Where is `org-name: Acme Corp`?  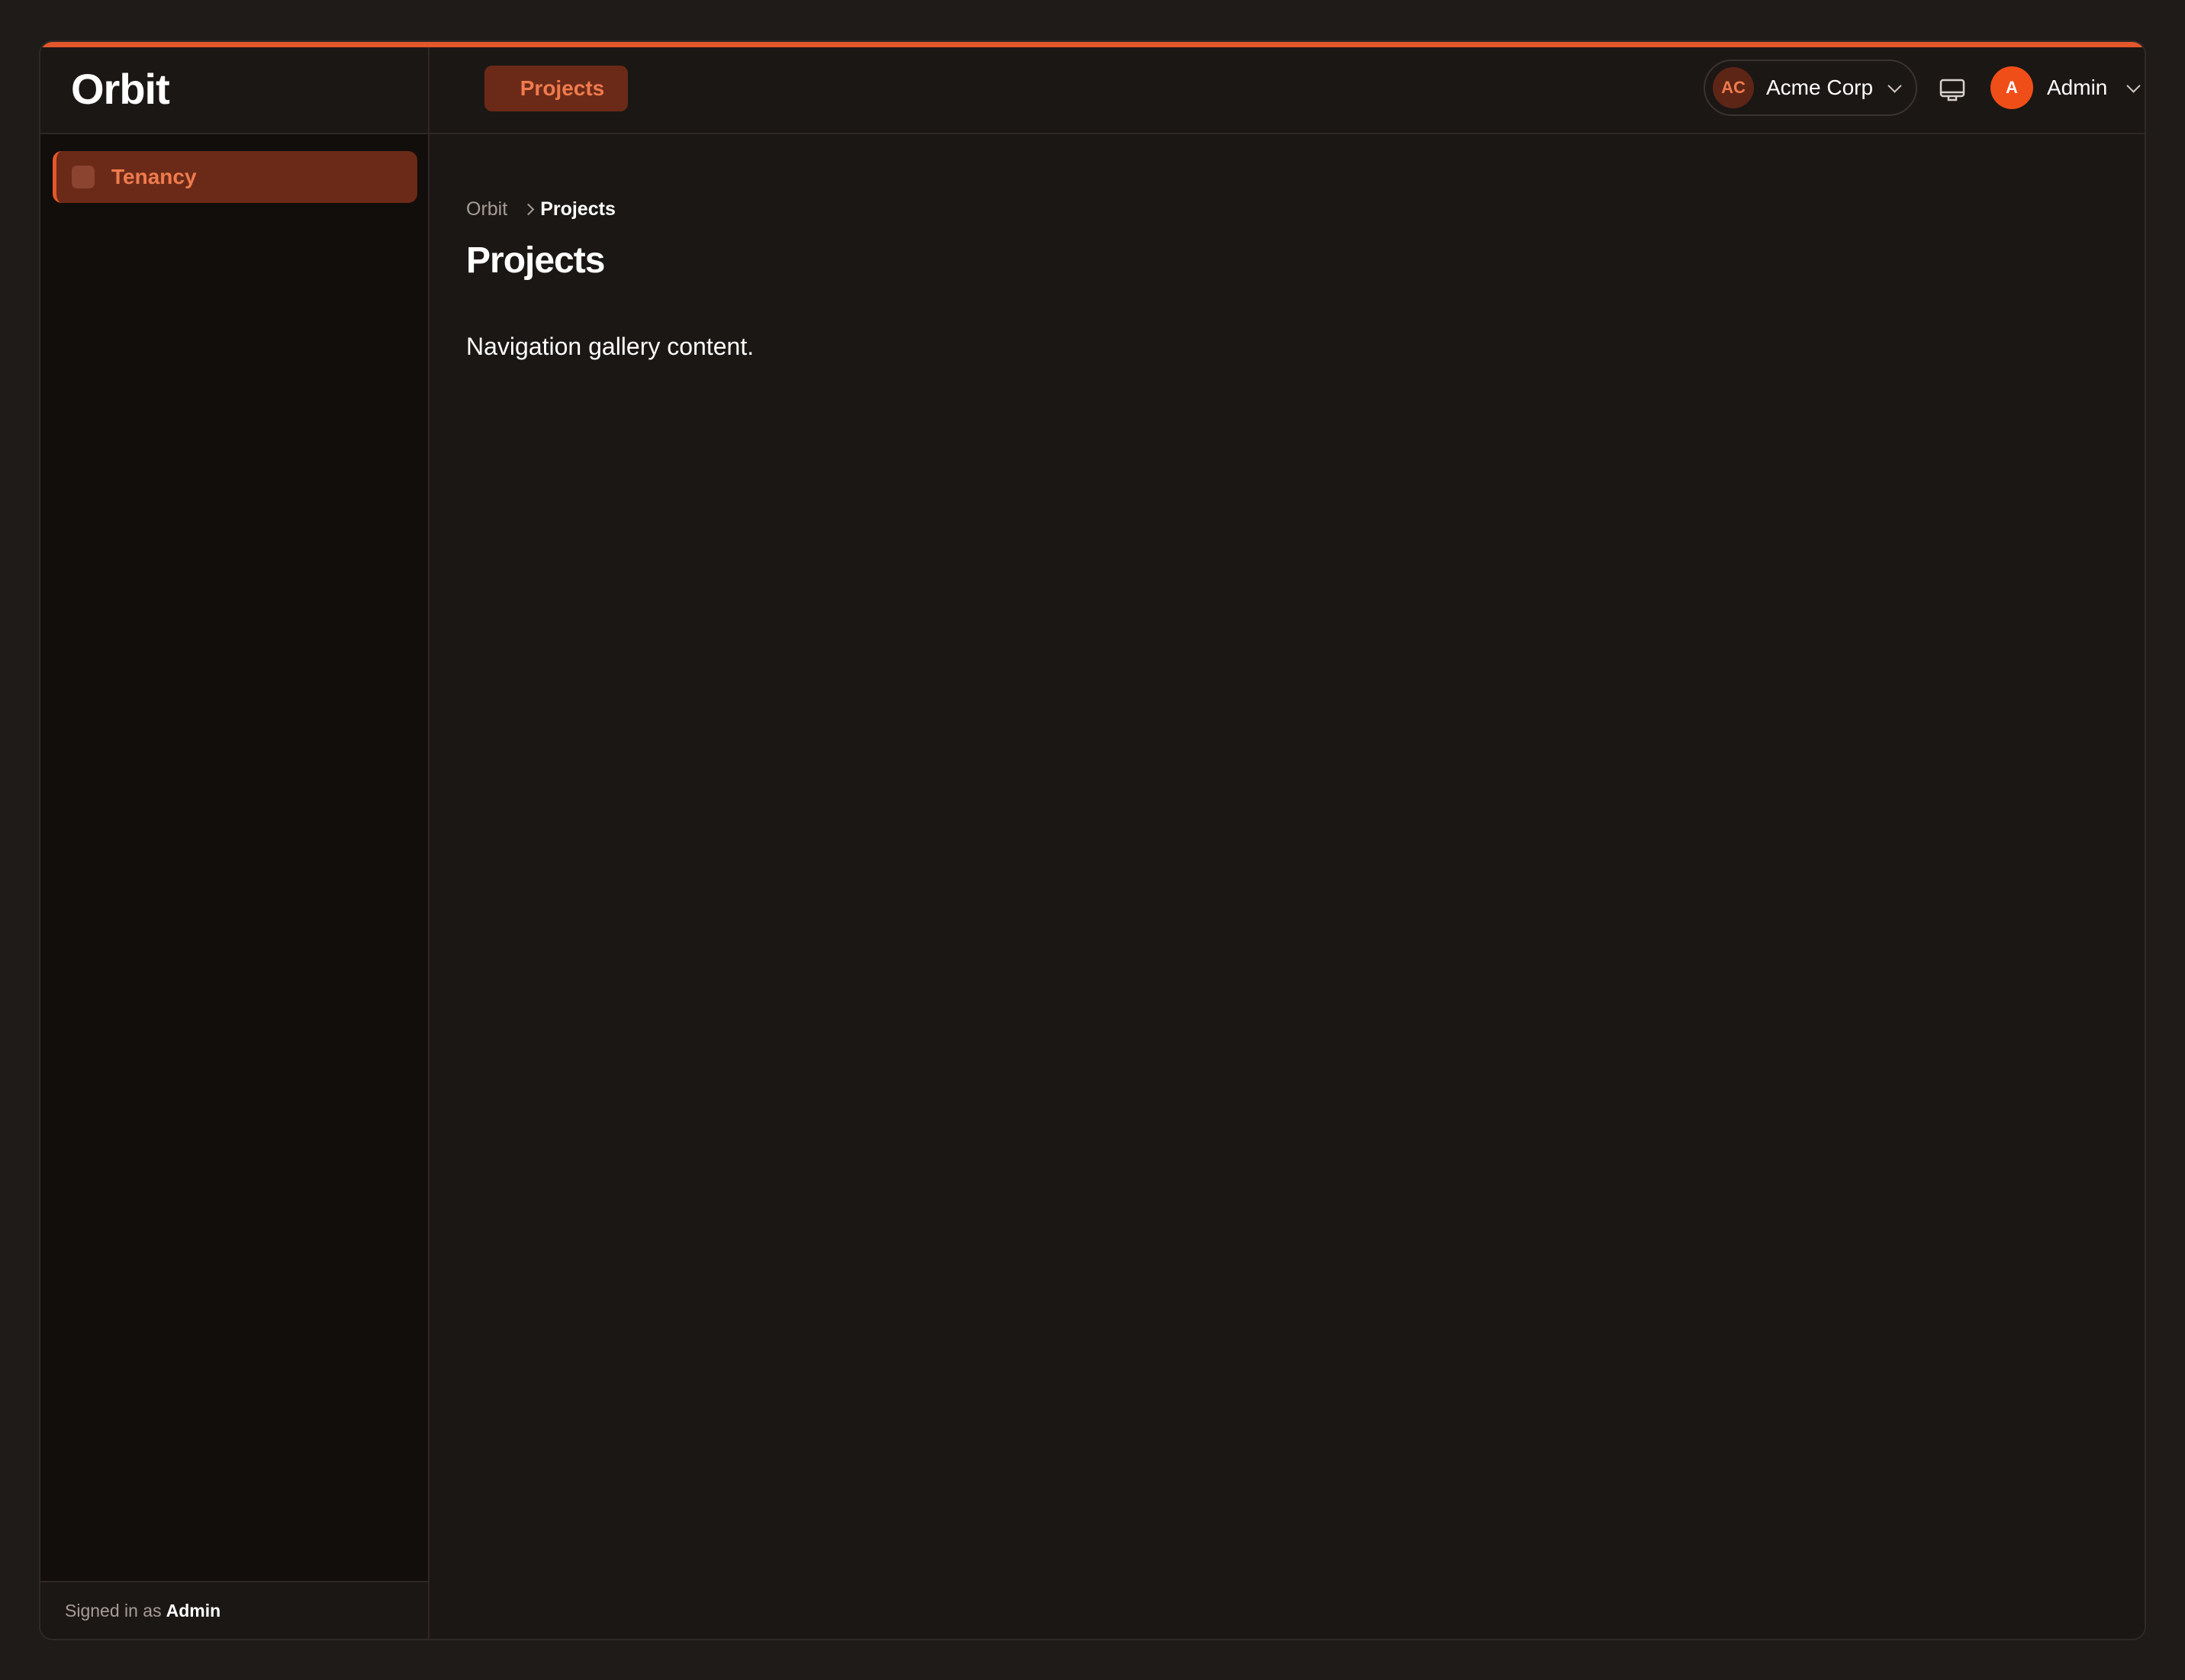 org-name: Acme Corp is located at coordinates (1820, 87).